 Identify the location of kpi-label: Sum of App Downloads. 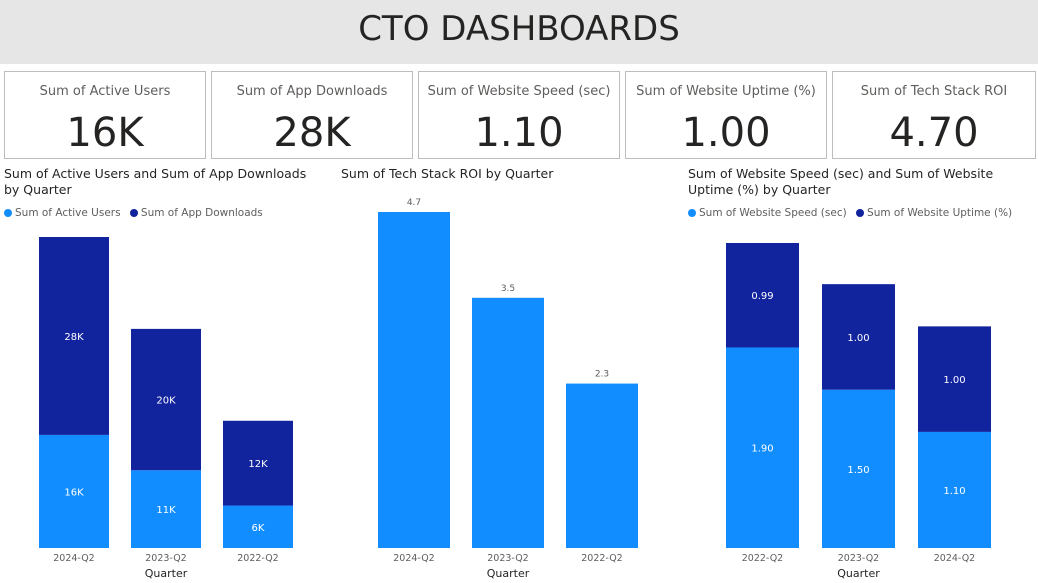
(312, 91).